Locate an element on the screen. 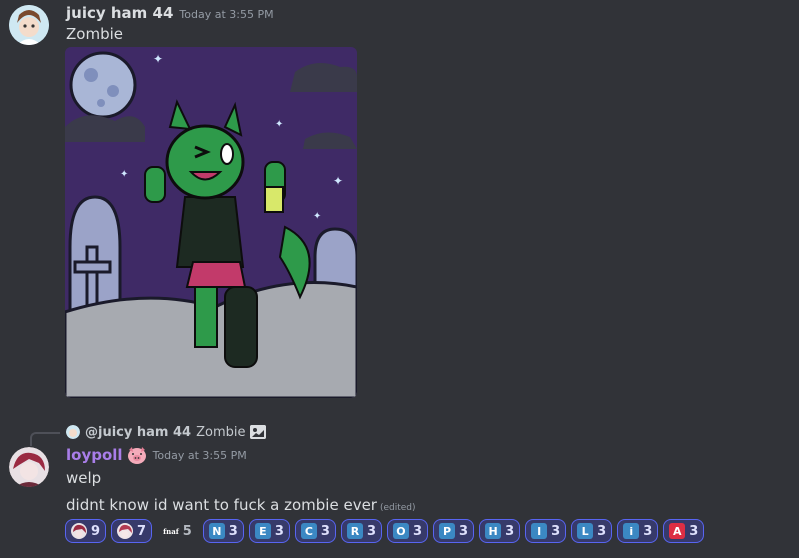 This screenshot has height=558, width=799. reaction: N 3 is located at coordinates (223, 531).